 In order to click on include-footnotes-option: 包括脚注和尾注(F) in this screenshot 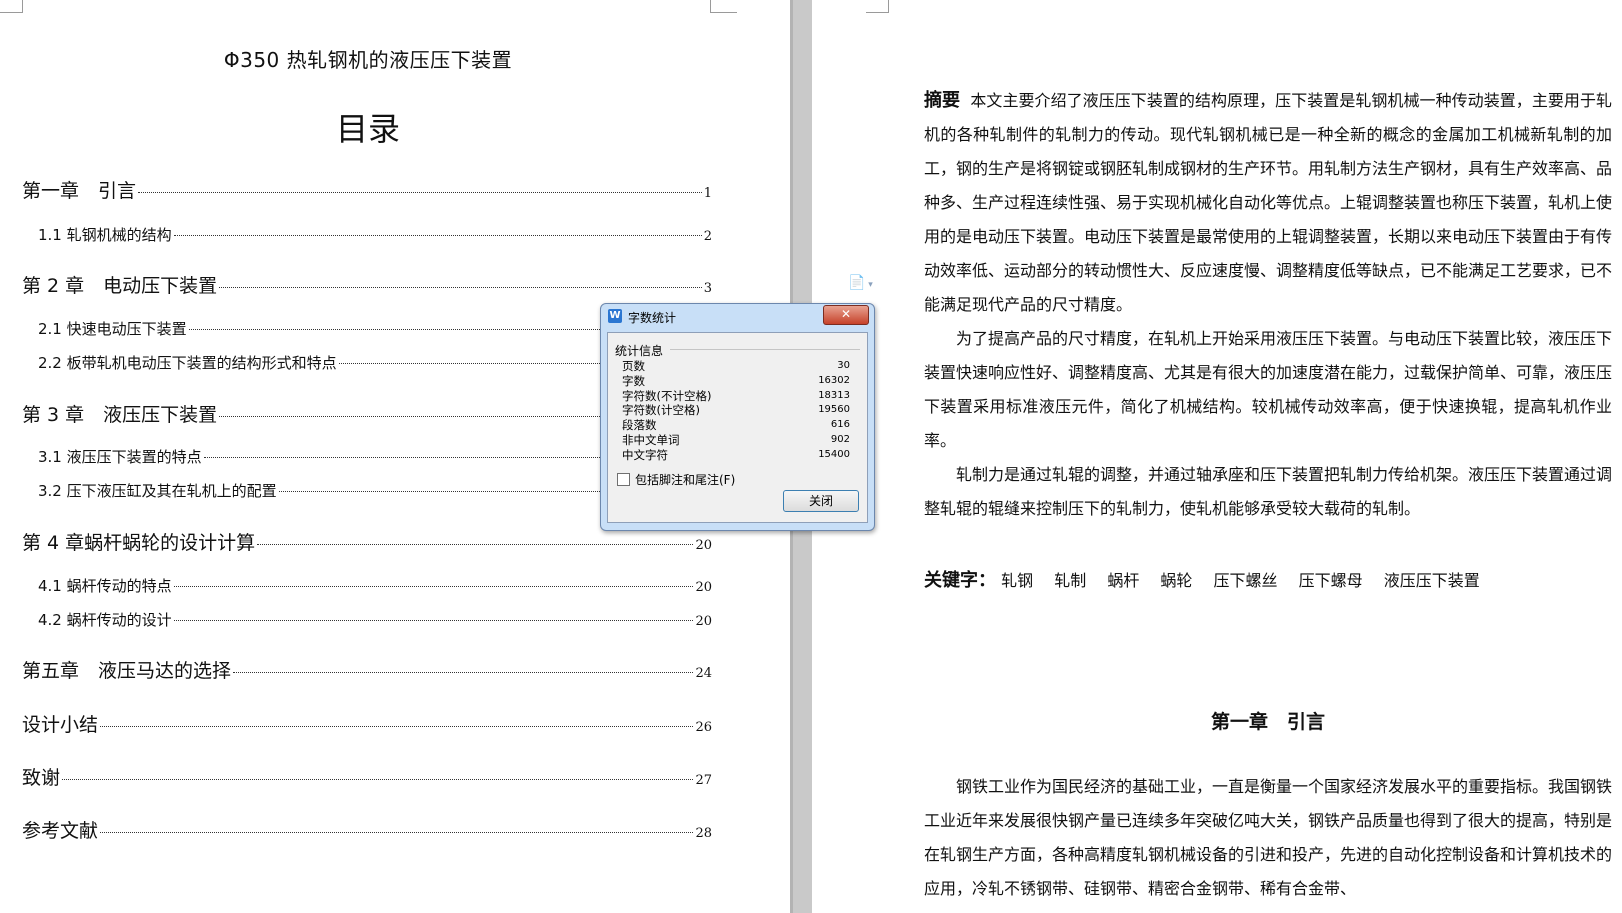, I will do `click(676, 479)`.